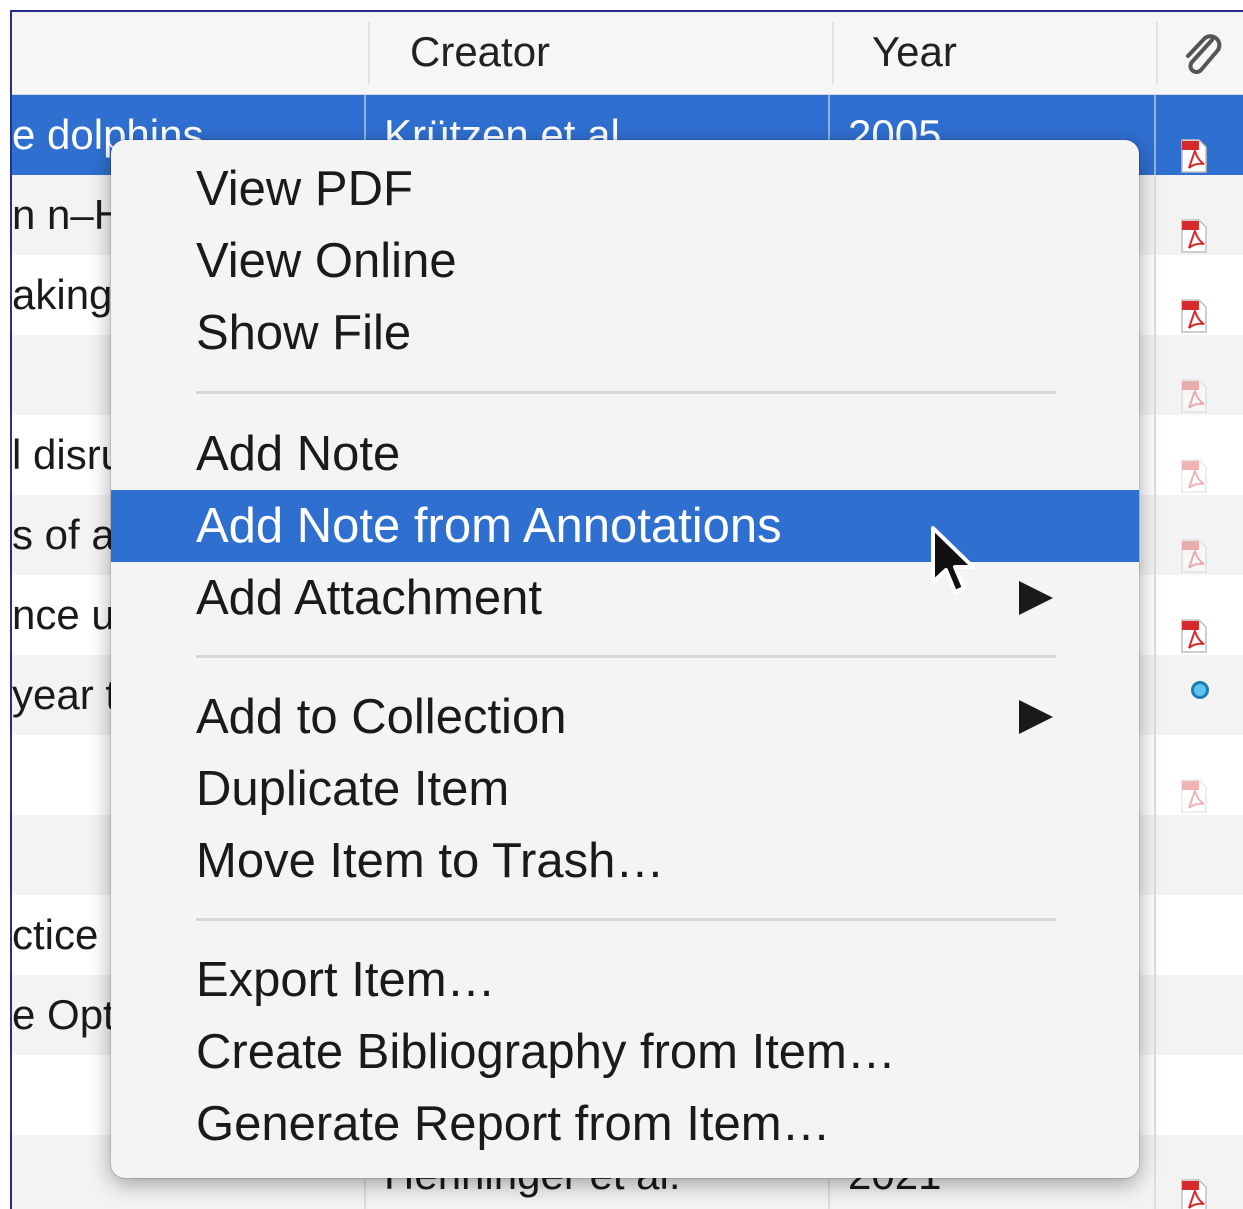 Image resolution: width=1243 pixels, height=1209 pixels. I want to click on menu-item-add-note-from-annotations: Add Note from Annotations, so click(625, 526).